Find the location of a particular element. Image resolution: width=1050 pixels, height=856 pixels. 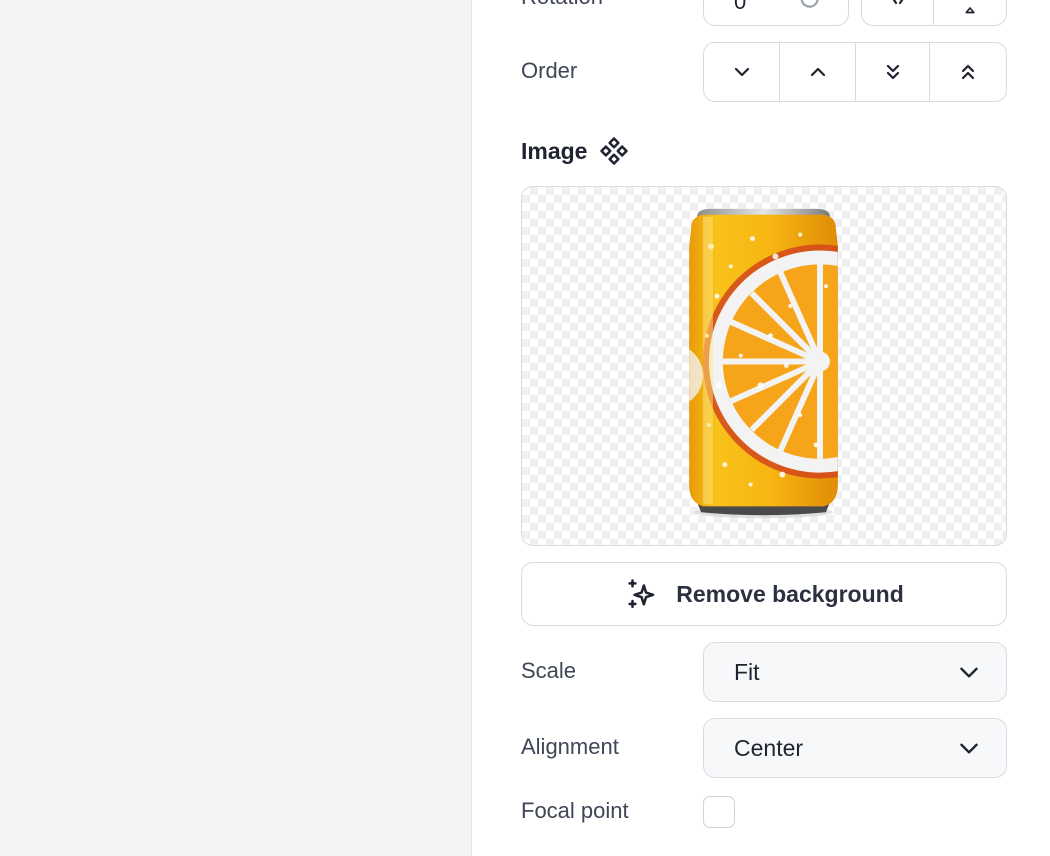

chevron-up-icon is located at coordinates (817, 72).